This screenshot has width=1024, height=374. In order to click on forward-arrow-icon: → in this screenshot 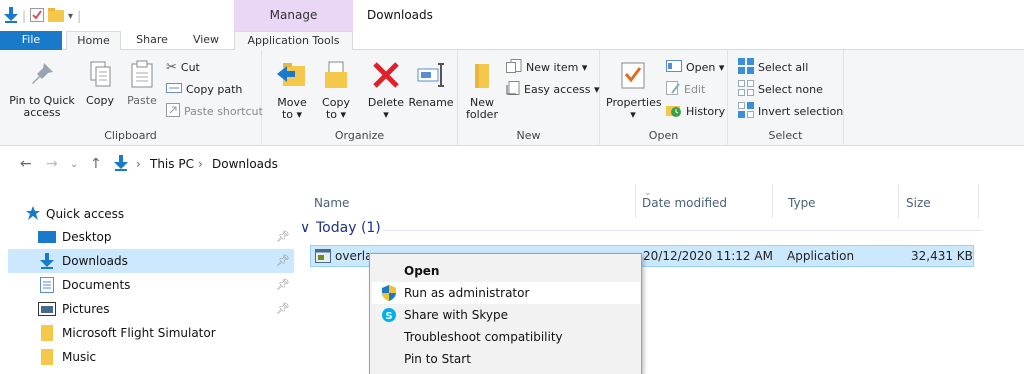, I will do `click(52, 164)`.